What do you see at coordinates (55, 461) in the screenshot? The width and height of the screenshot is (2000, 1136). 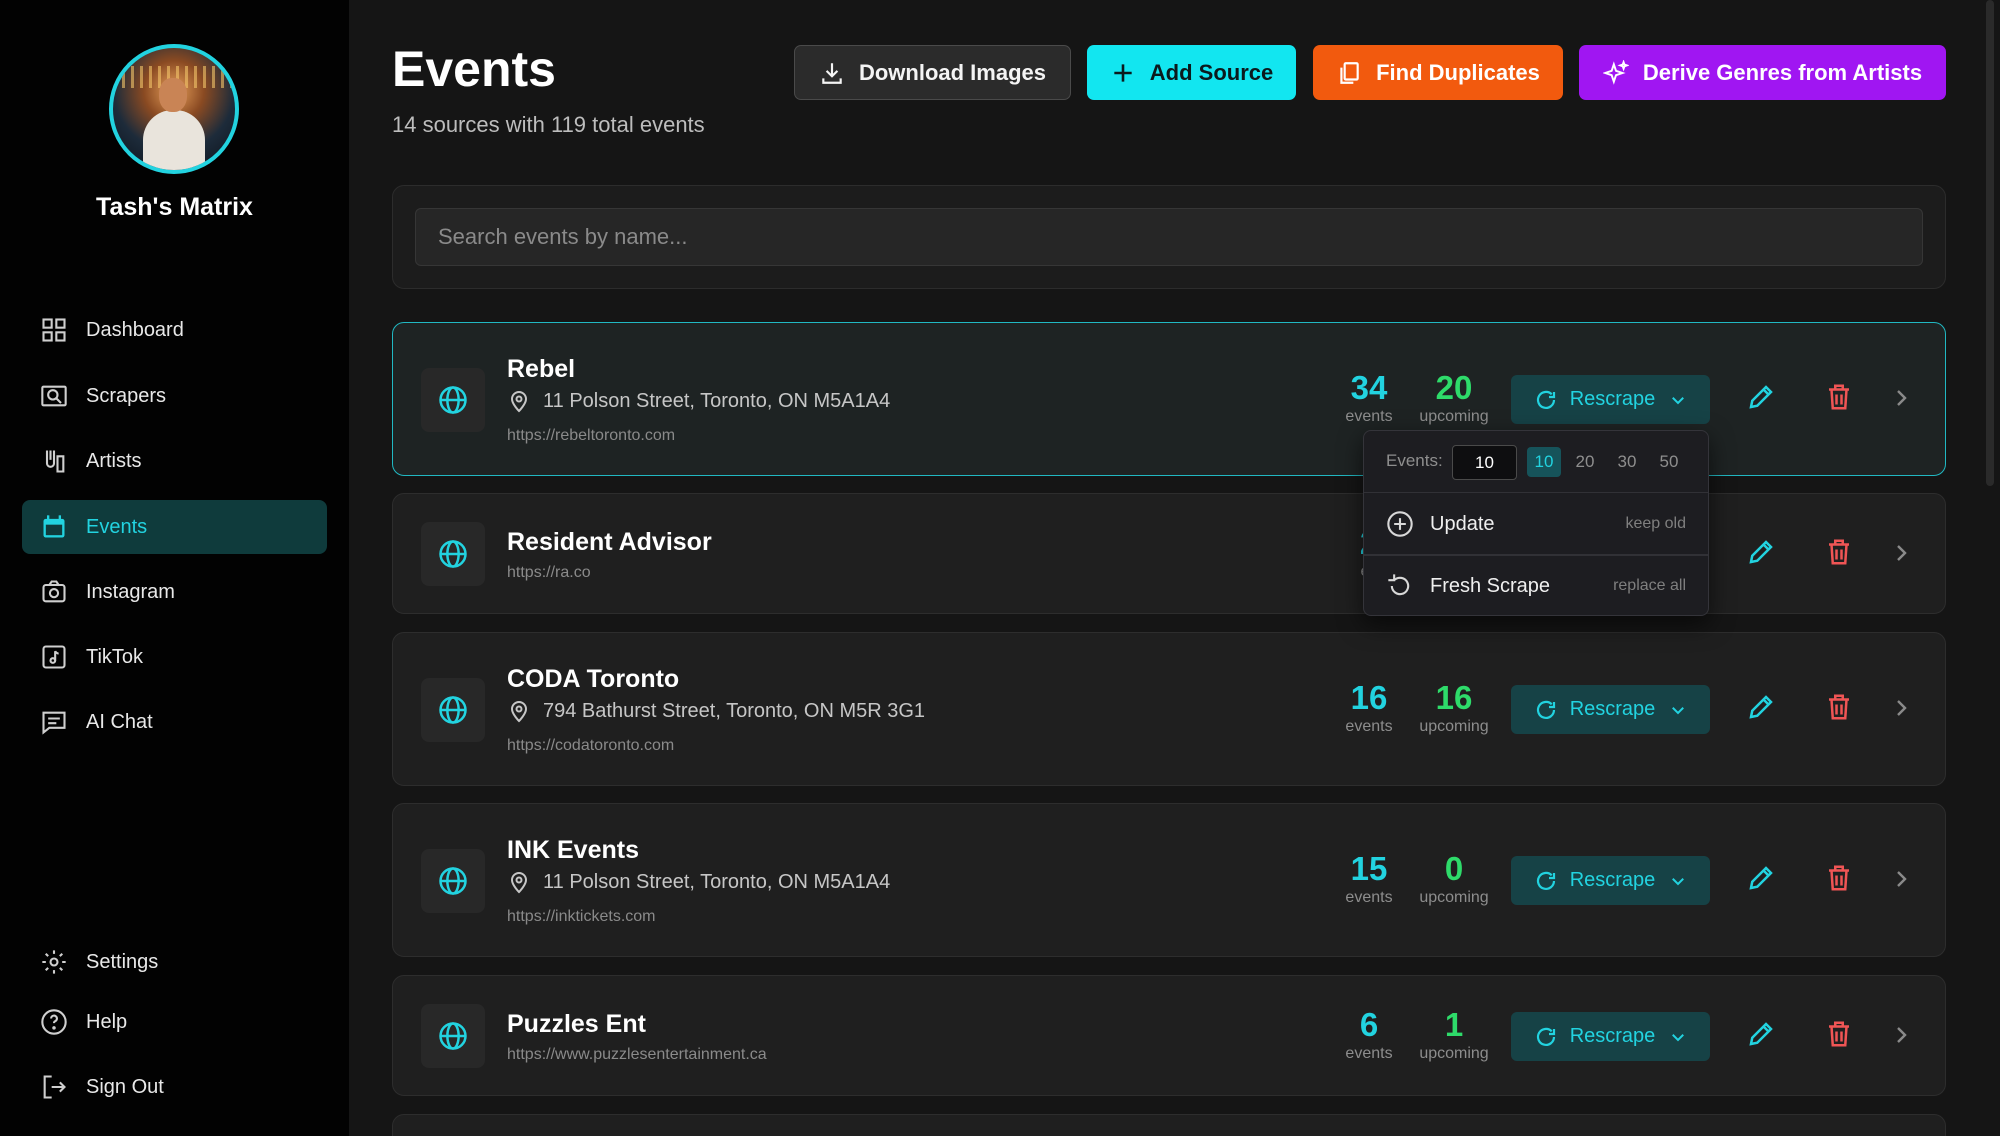 I see `artists-icon` at bounding box center [55, 461].